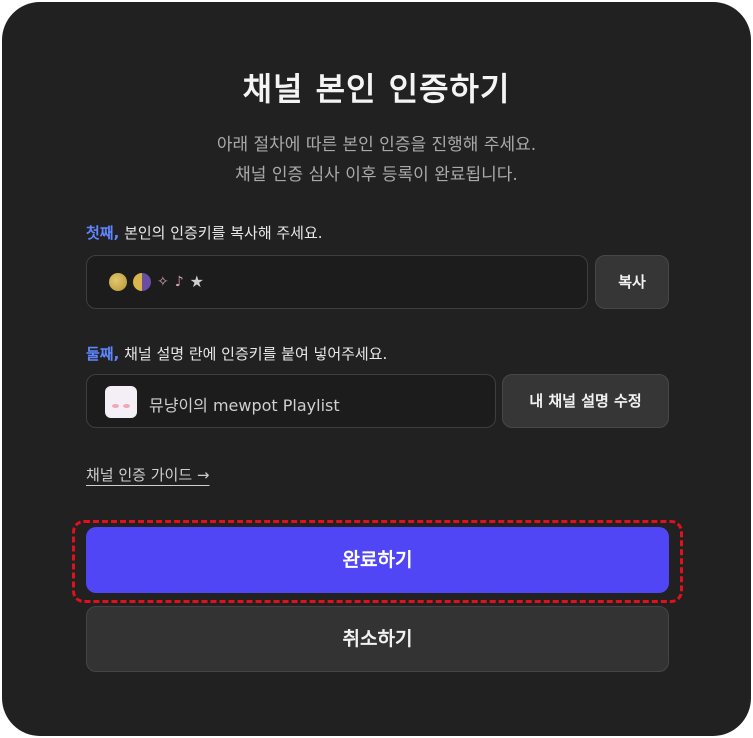 This screenshot has height=738, width=753. I want to click on channel-avatar, so click(121, 402).